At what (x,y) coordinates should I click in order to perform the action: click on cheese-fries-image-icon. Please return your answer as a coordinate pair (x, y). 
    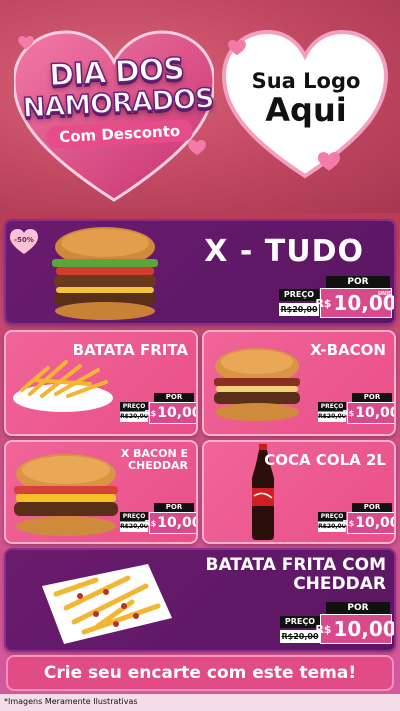
    Looking at the image, I should click on (107, 604).